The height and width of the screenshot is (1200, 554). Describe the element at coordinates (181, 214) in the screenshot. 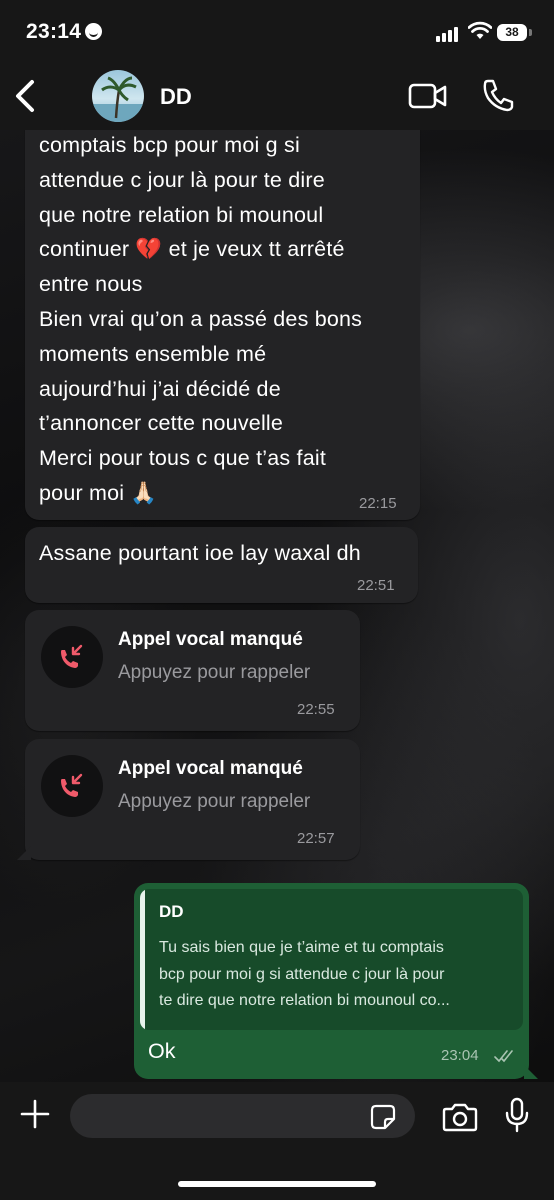

I see `message-line: que notre relation bi mounoul` at that location.